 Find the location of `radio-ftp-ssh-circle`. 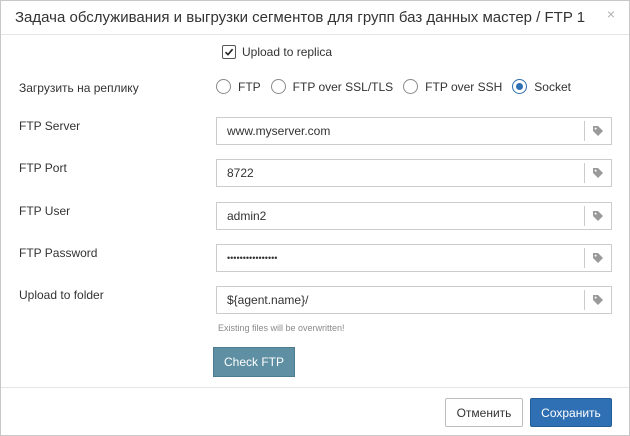

radio-ftp-ssh-circle is located at coordinates (411, 86).